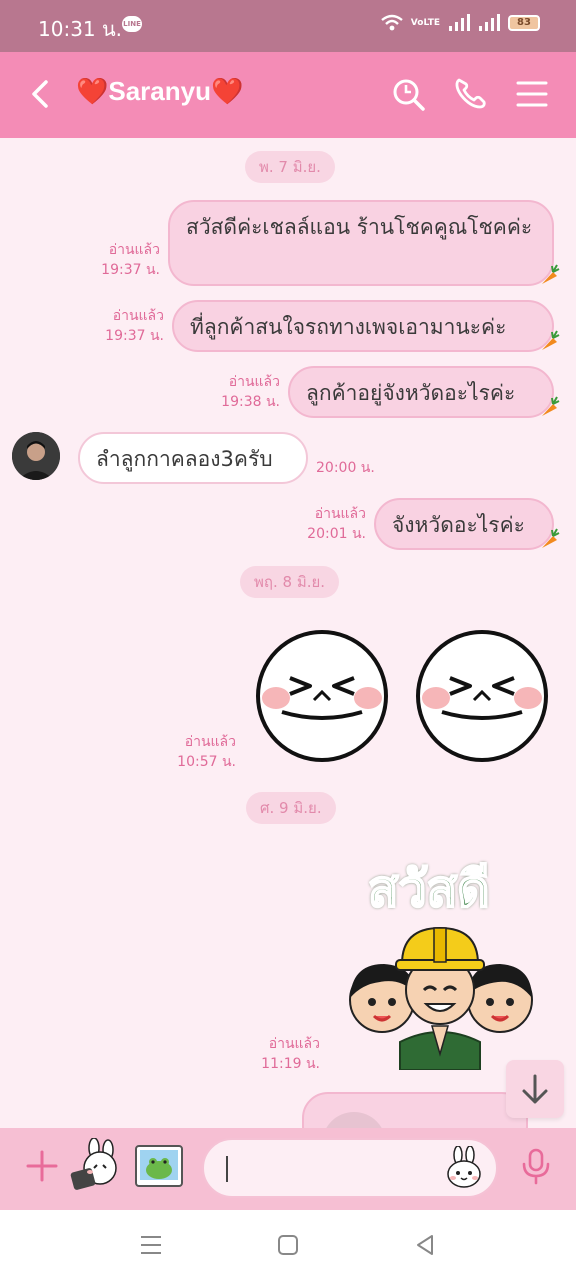  What do you see at coordinates (206, 752) in the screenshot?
I see `message-meta: อ่านแล้ว 10:57 น.` at bounding box center [206, 752].